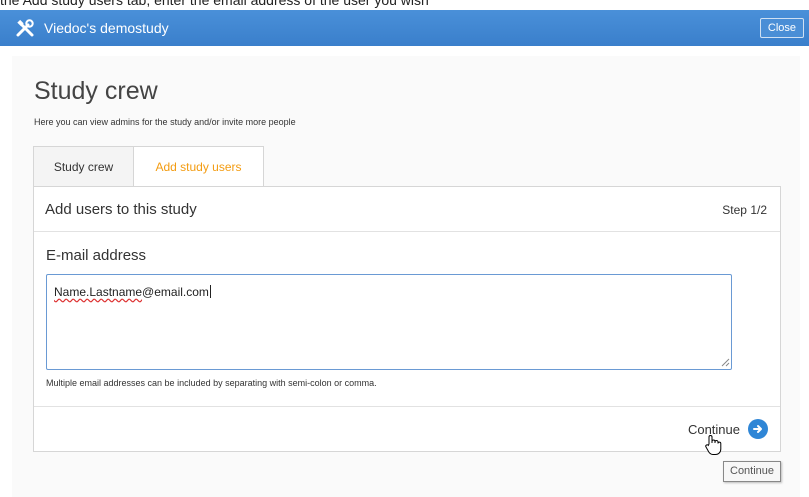 This screenshot has width=809, height=497. What do you see at coordinates (781, 28) in the screenshot?
I see `close-button: Close` at bounding box center [781, 28].